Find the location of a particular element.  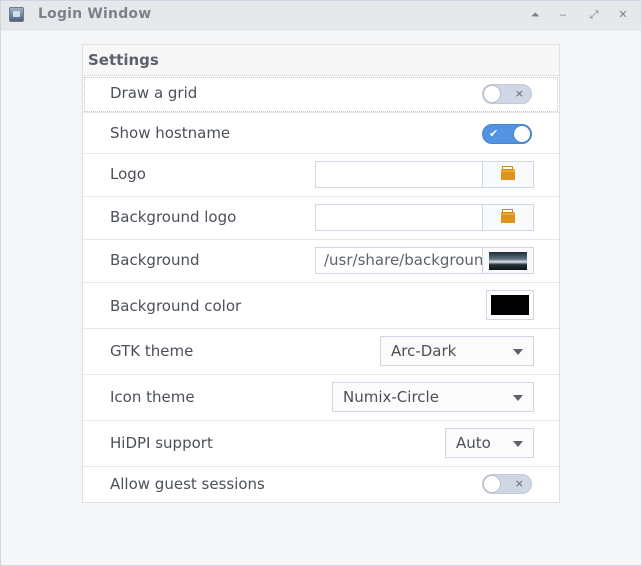

settings-header: Settings is located at coordinates (321, 60).